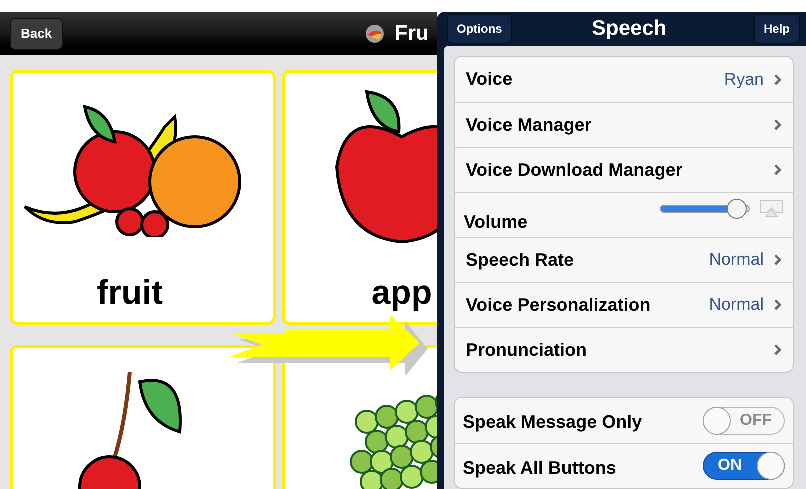 The height and width of the screenshot is (489, 806). Describe the element at coordinates (130, 295) in the screenshot. I see `card-label: fruit` at that location.